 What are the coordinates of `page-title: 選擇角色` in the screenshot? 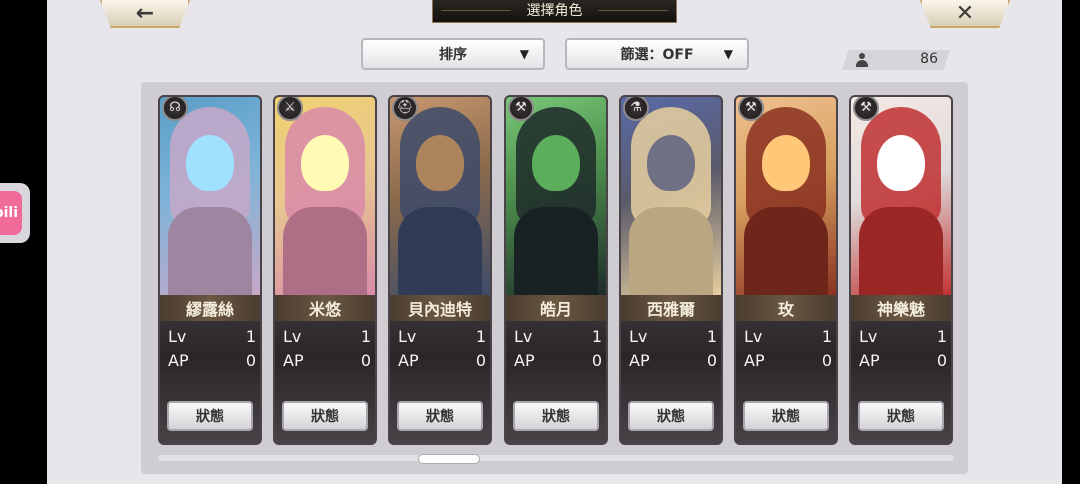 It's located at (554, 11).